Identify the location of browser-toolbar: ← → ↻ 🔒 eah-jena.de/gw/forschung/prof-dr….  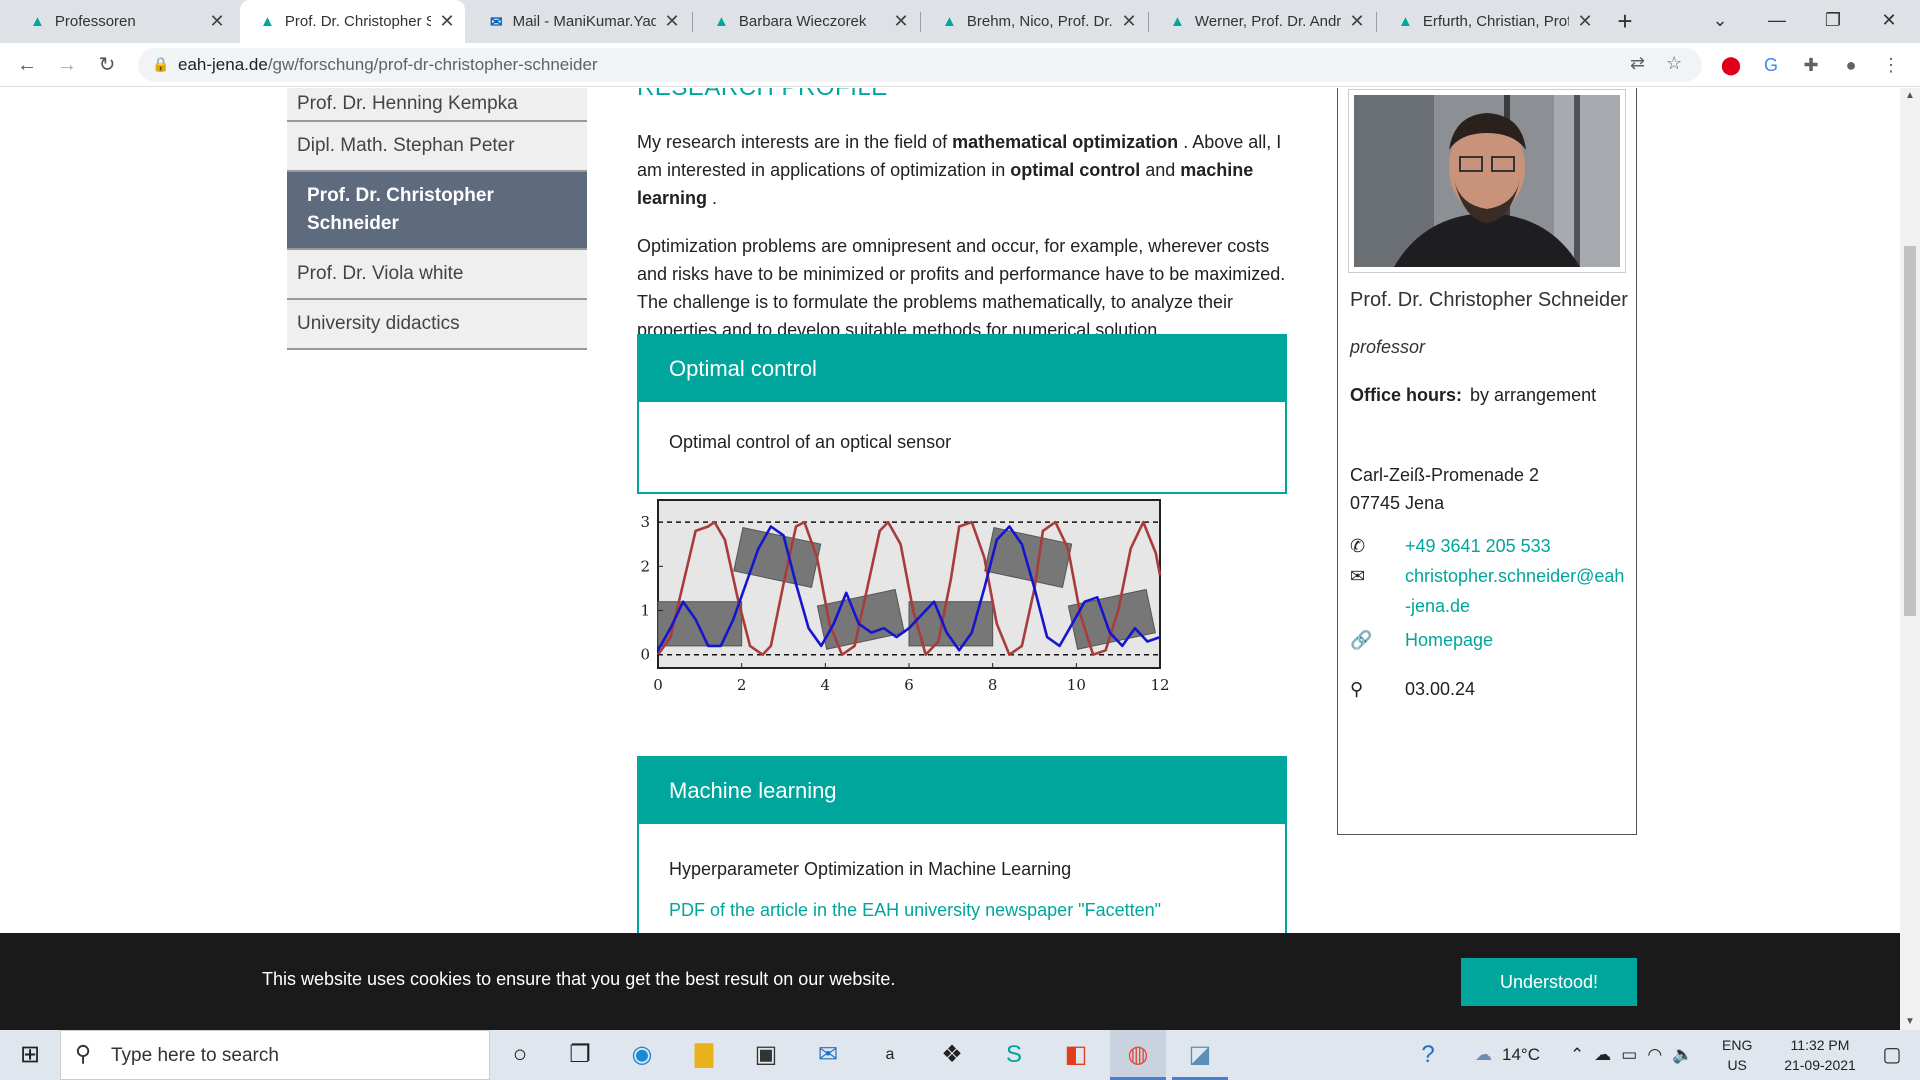
(960, 65).